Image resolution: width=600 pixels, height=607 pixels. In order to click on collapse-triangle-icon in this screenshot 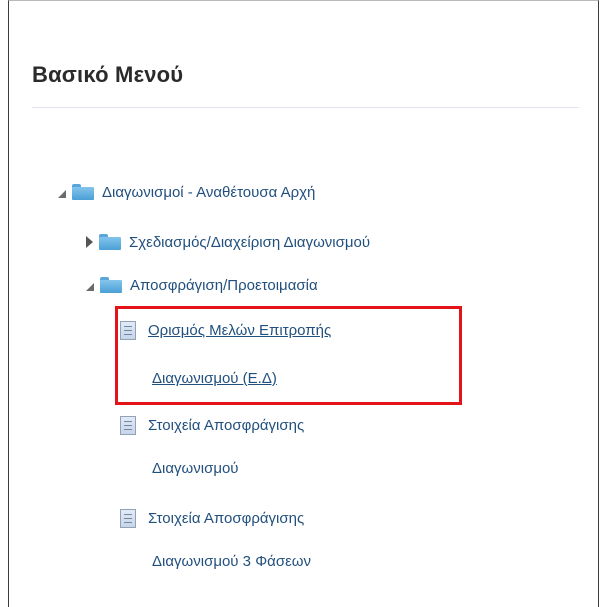, I will do `click(89, 242)`.